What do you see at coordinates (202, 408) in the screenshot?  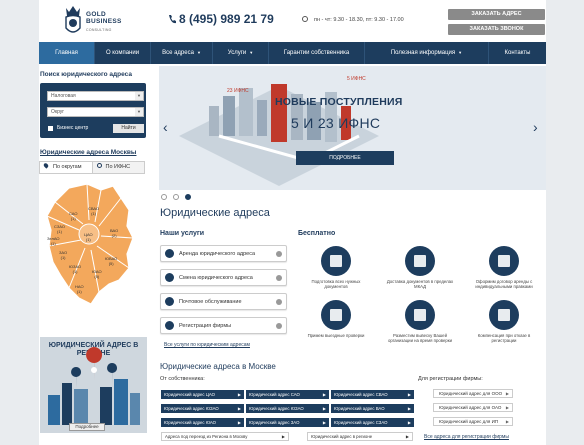 I see `chip-yuzao: Юридический адрес ЮЗАО ▶` at bounding box center [202, 408].